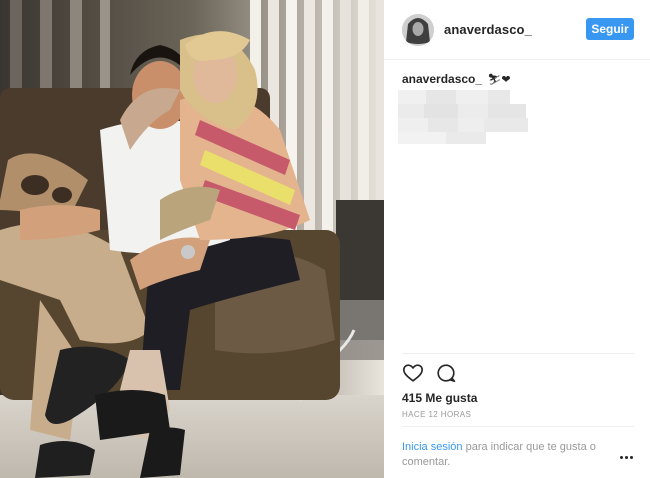 This screenshot has width=650, height=478. I want to click on post-caption: anaverdasco_ ⛷❤, so click(518, 79).